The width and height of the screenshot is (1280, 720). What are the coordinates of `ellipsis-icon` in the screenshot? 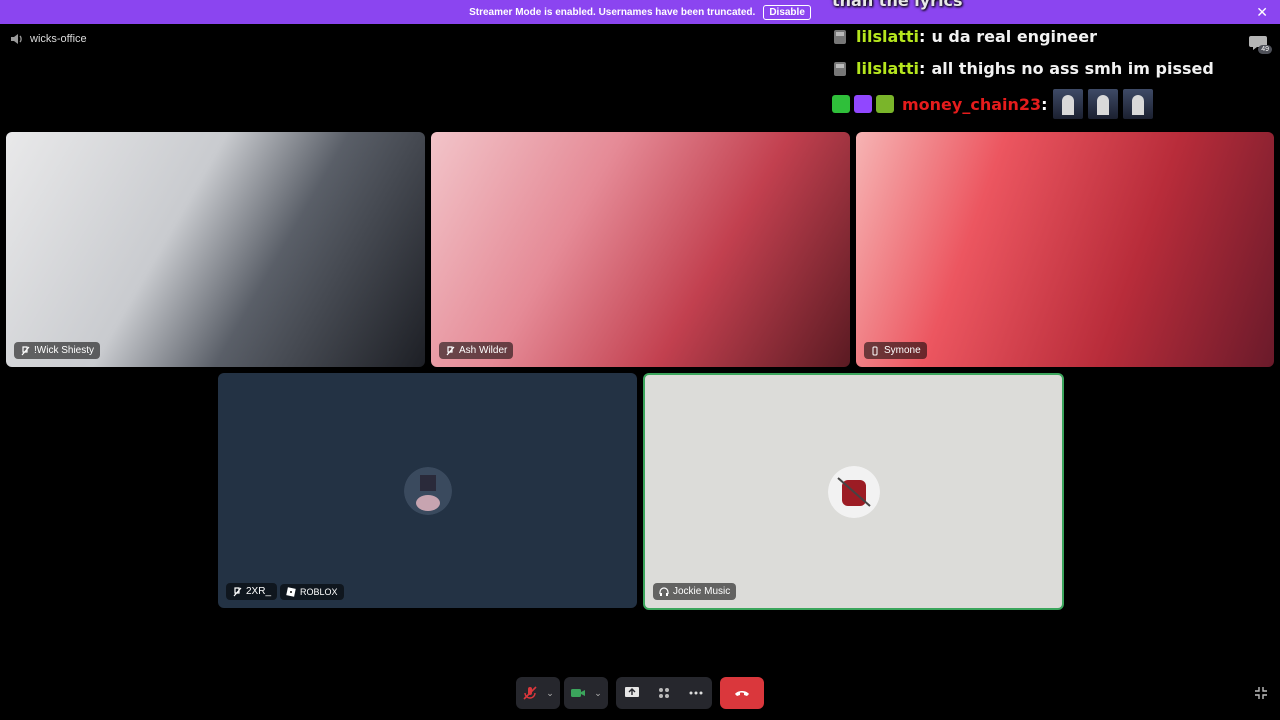 It's located at (696, 693).